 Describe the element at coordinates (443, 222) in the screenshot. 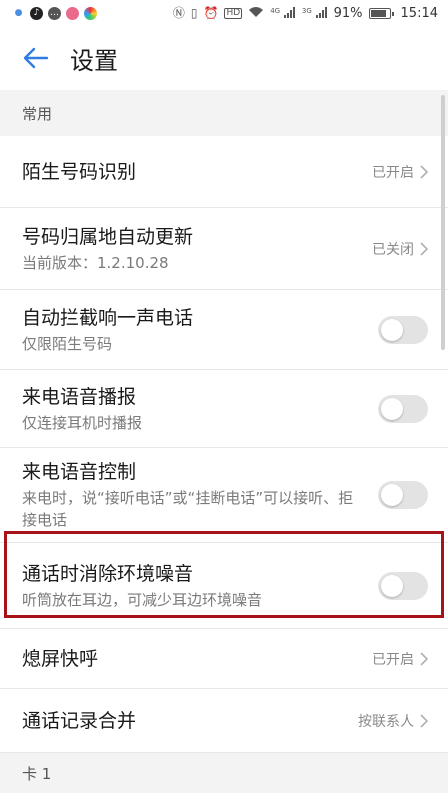

I see `scrollbar` at that location.